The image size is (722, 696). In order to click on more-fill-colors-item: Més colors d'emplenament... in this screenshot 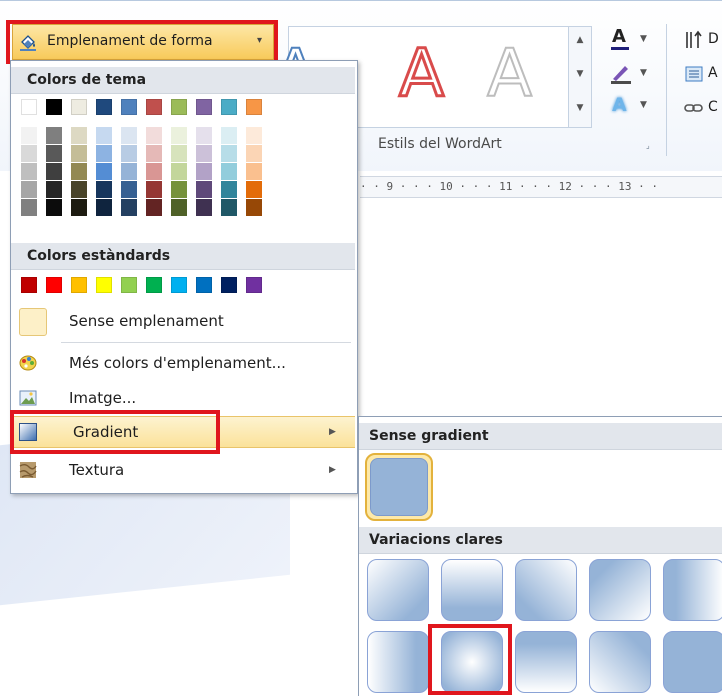, I will do `click(183, 363)`.